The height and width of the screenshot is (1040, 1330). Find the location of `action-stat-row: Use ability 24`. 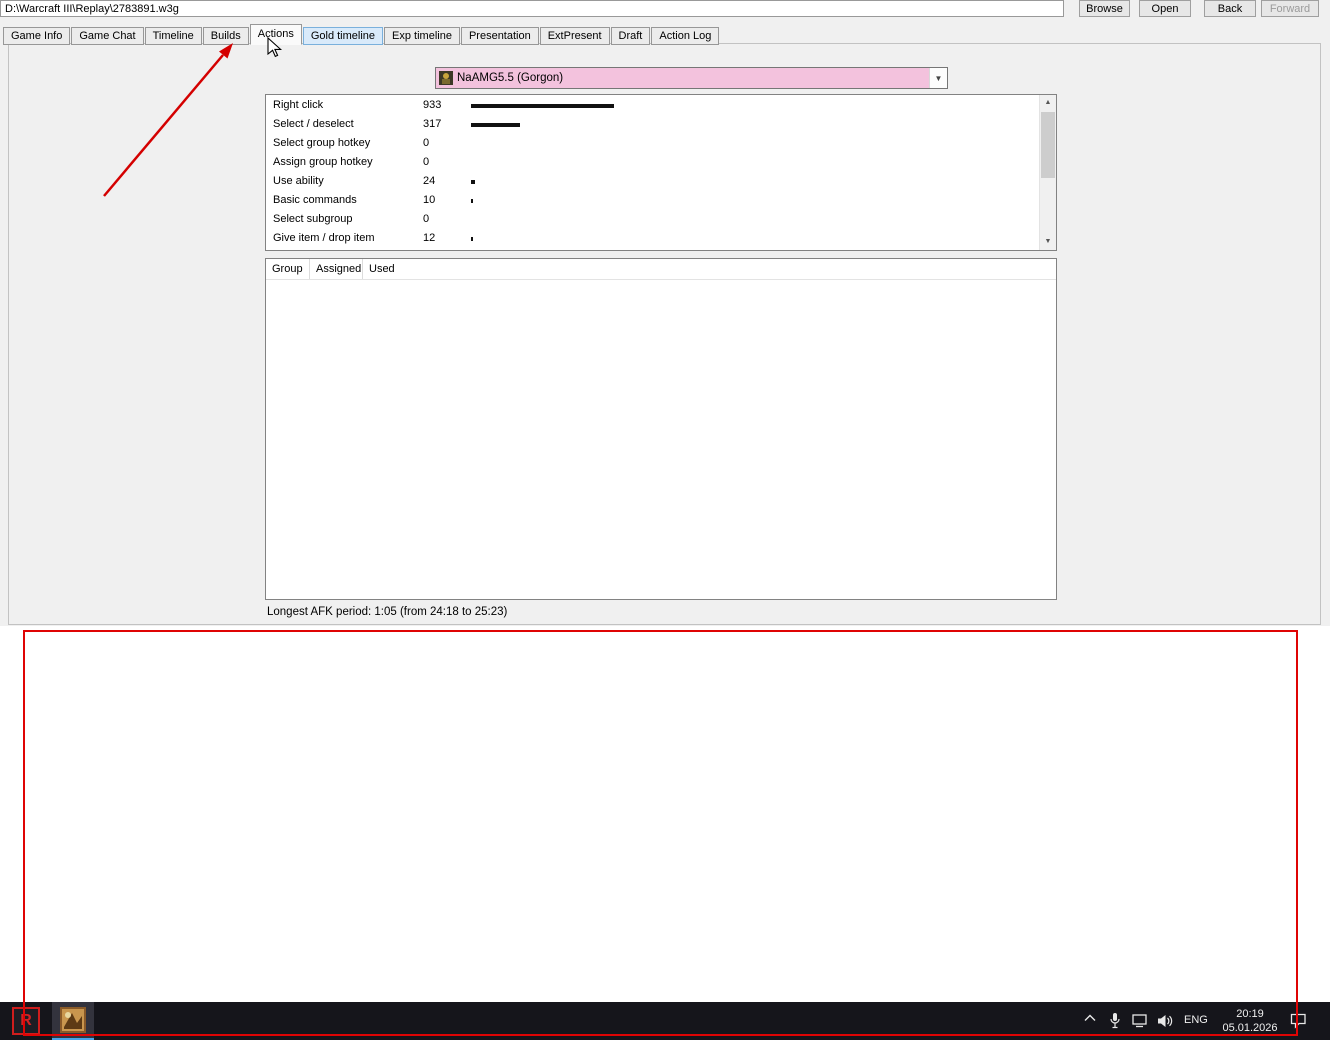

action-stat-row: Use ability 24 is located at coordinates (652, 181).